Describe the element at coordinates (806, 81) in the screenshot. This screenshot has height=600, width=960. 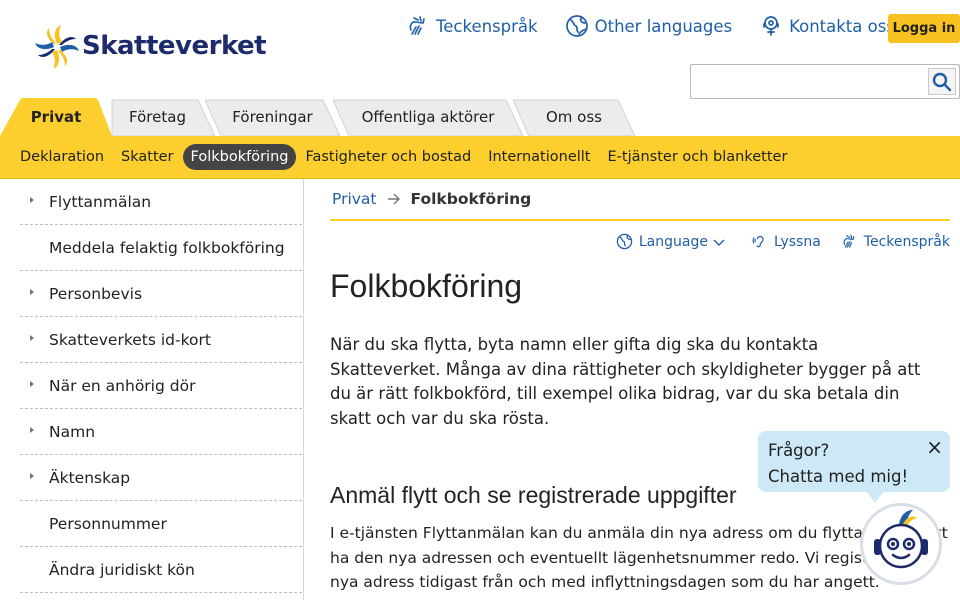
I see `search-input` at that location.